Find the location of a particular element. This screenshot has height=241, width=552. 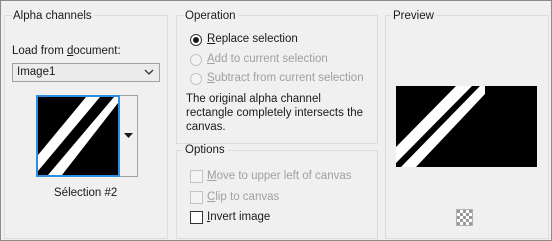

clip-to-canvas-label: Clip to canvas is located at coordinates (243, 197).